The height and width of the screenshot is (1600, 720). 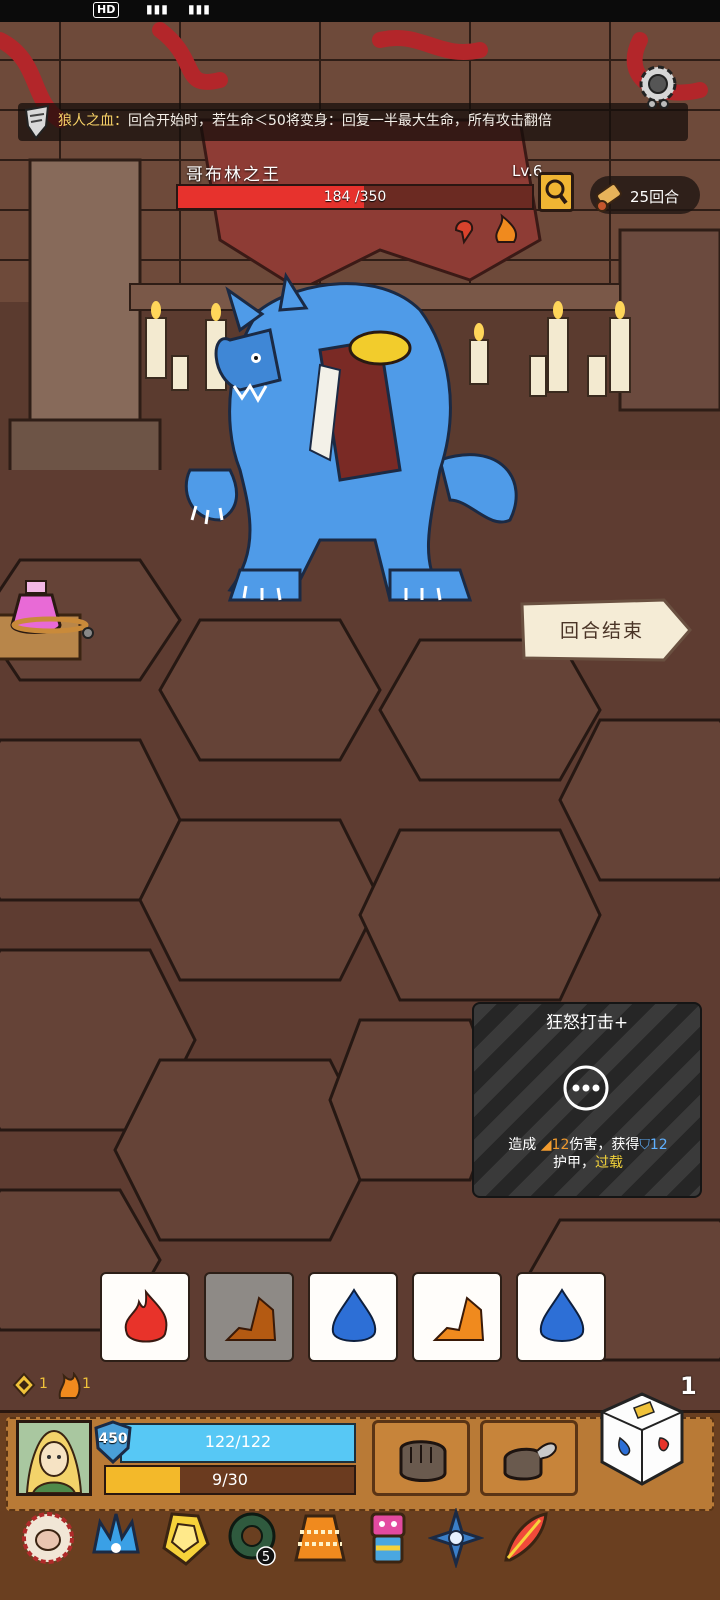 I want to click on hero-portrait, so click(x=54, y=1458).